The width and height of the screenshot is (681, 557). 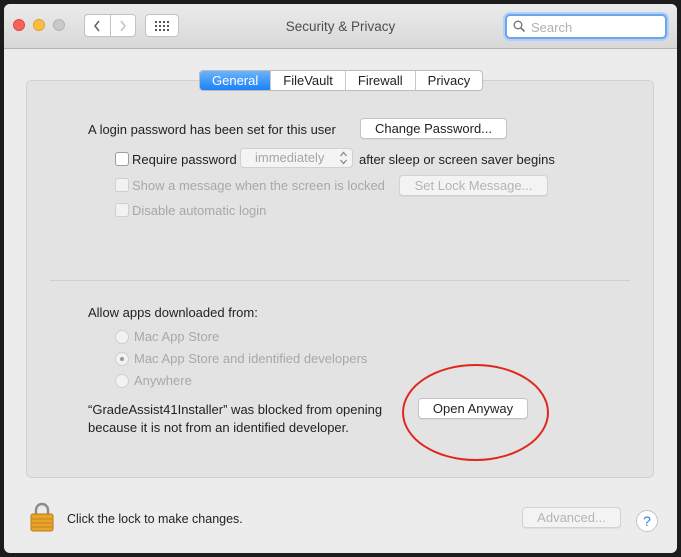 What do you see at coordinates (155, 519) in the screenshot?
I see `lock-message: Click the lock to make changes.` at bounding box center [155, 519].